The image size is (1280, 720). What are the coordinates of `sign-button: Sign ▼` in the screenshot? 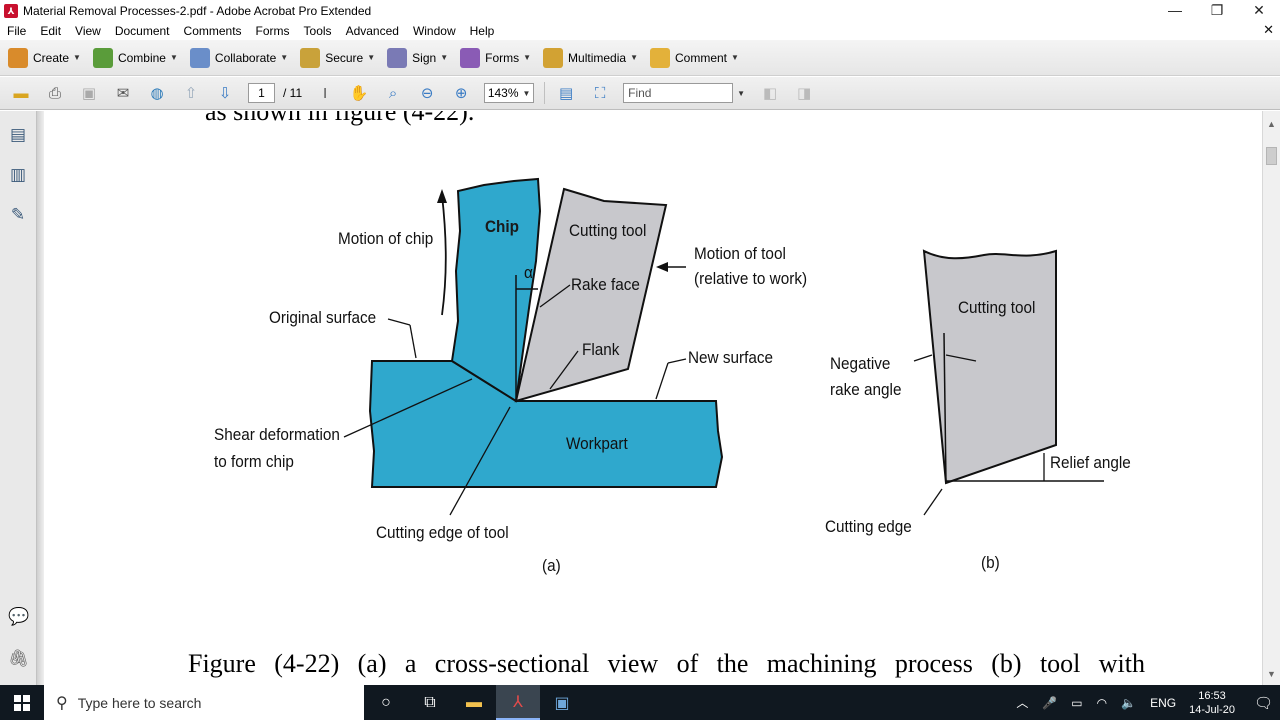 It's located at (417, 57).